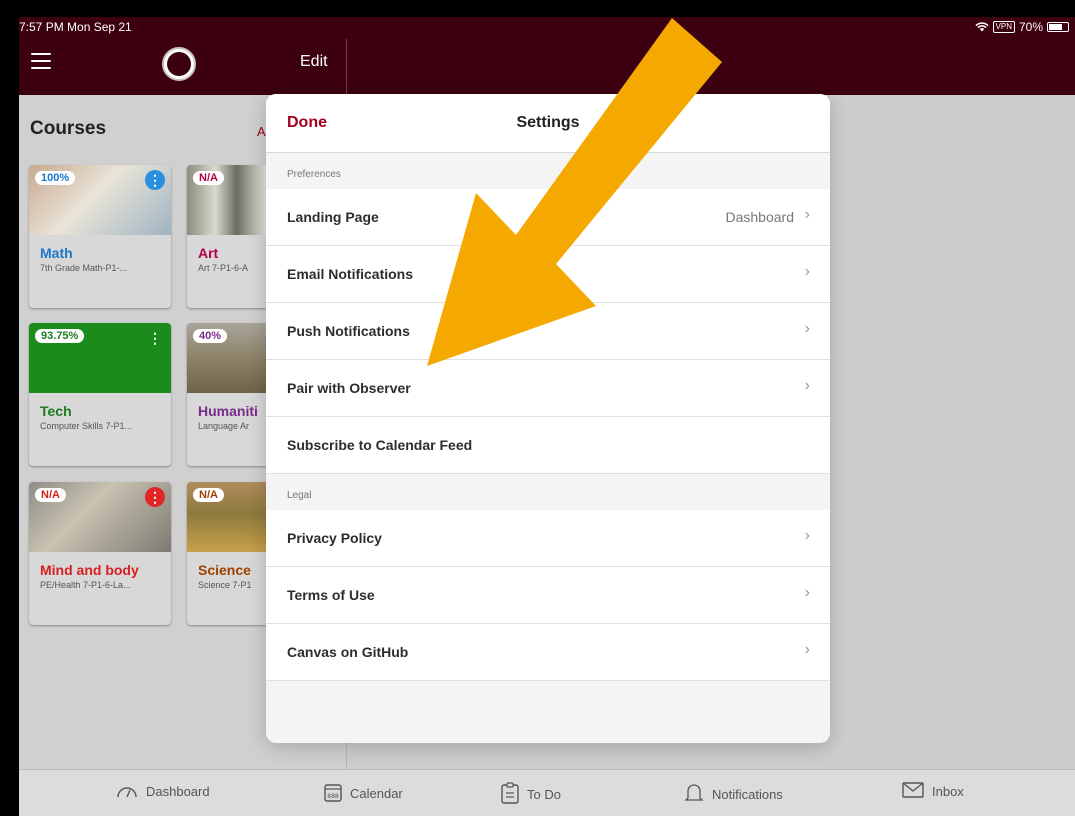 This screenshot has width=1075, height=816. Describe the element at coordinates (348, 331) in the screenshot. I see `row-label: Push Notifications` at that location.